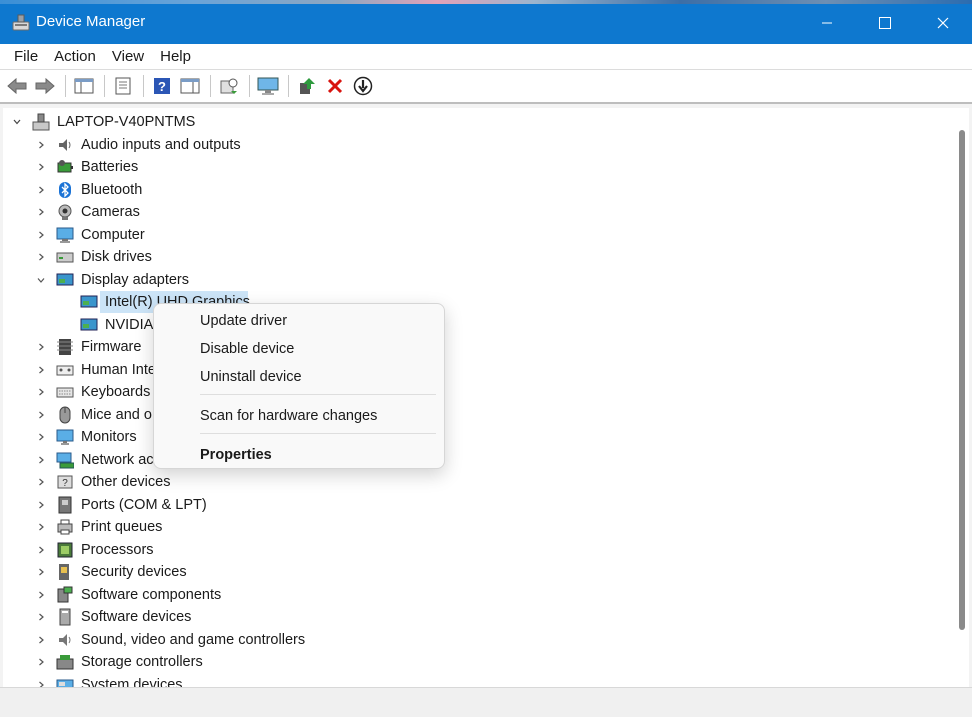  Describe the element at coordinates (299, 349) in the screenshot. I see `menu-disable-device: Disable device` at that location.